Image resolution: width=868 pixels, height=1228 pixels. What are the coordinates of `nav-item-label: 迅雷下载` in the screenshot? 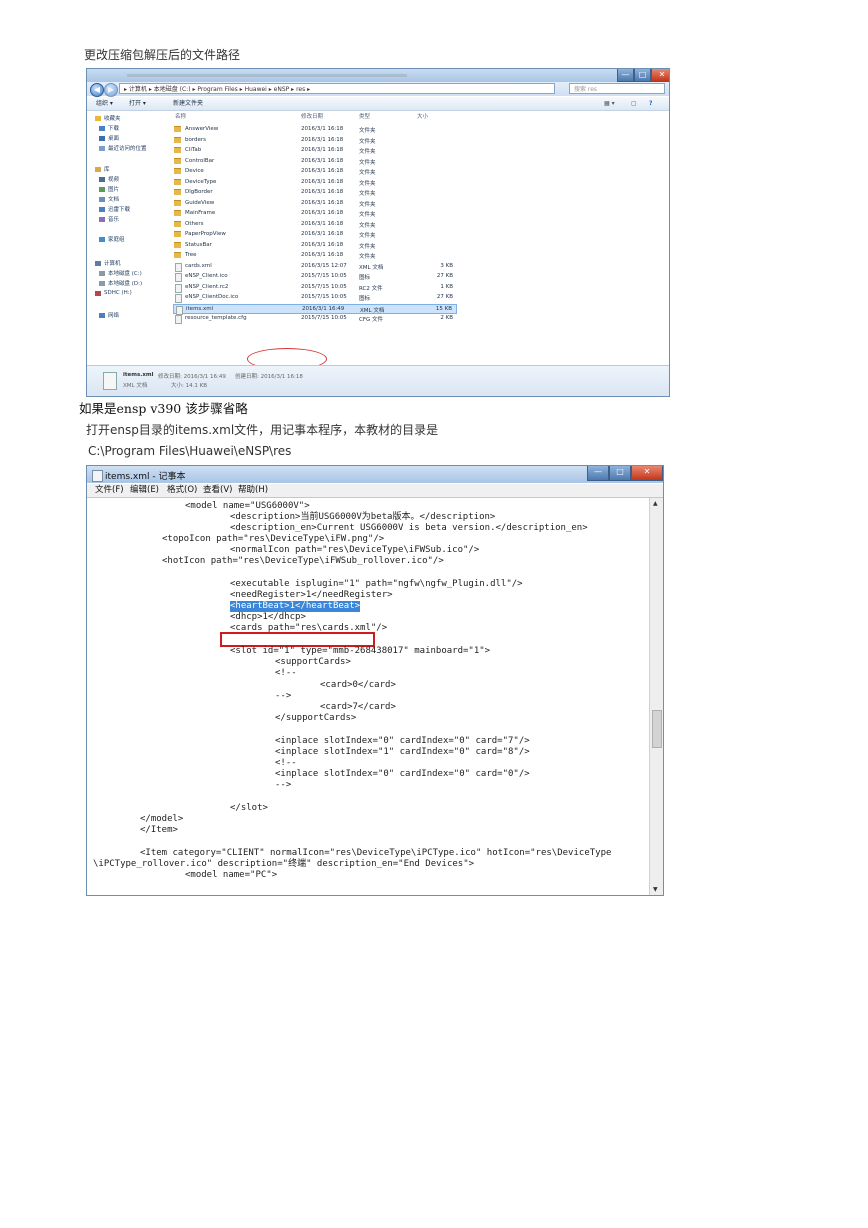 It's located at (119, 210).